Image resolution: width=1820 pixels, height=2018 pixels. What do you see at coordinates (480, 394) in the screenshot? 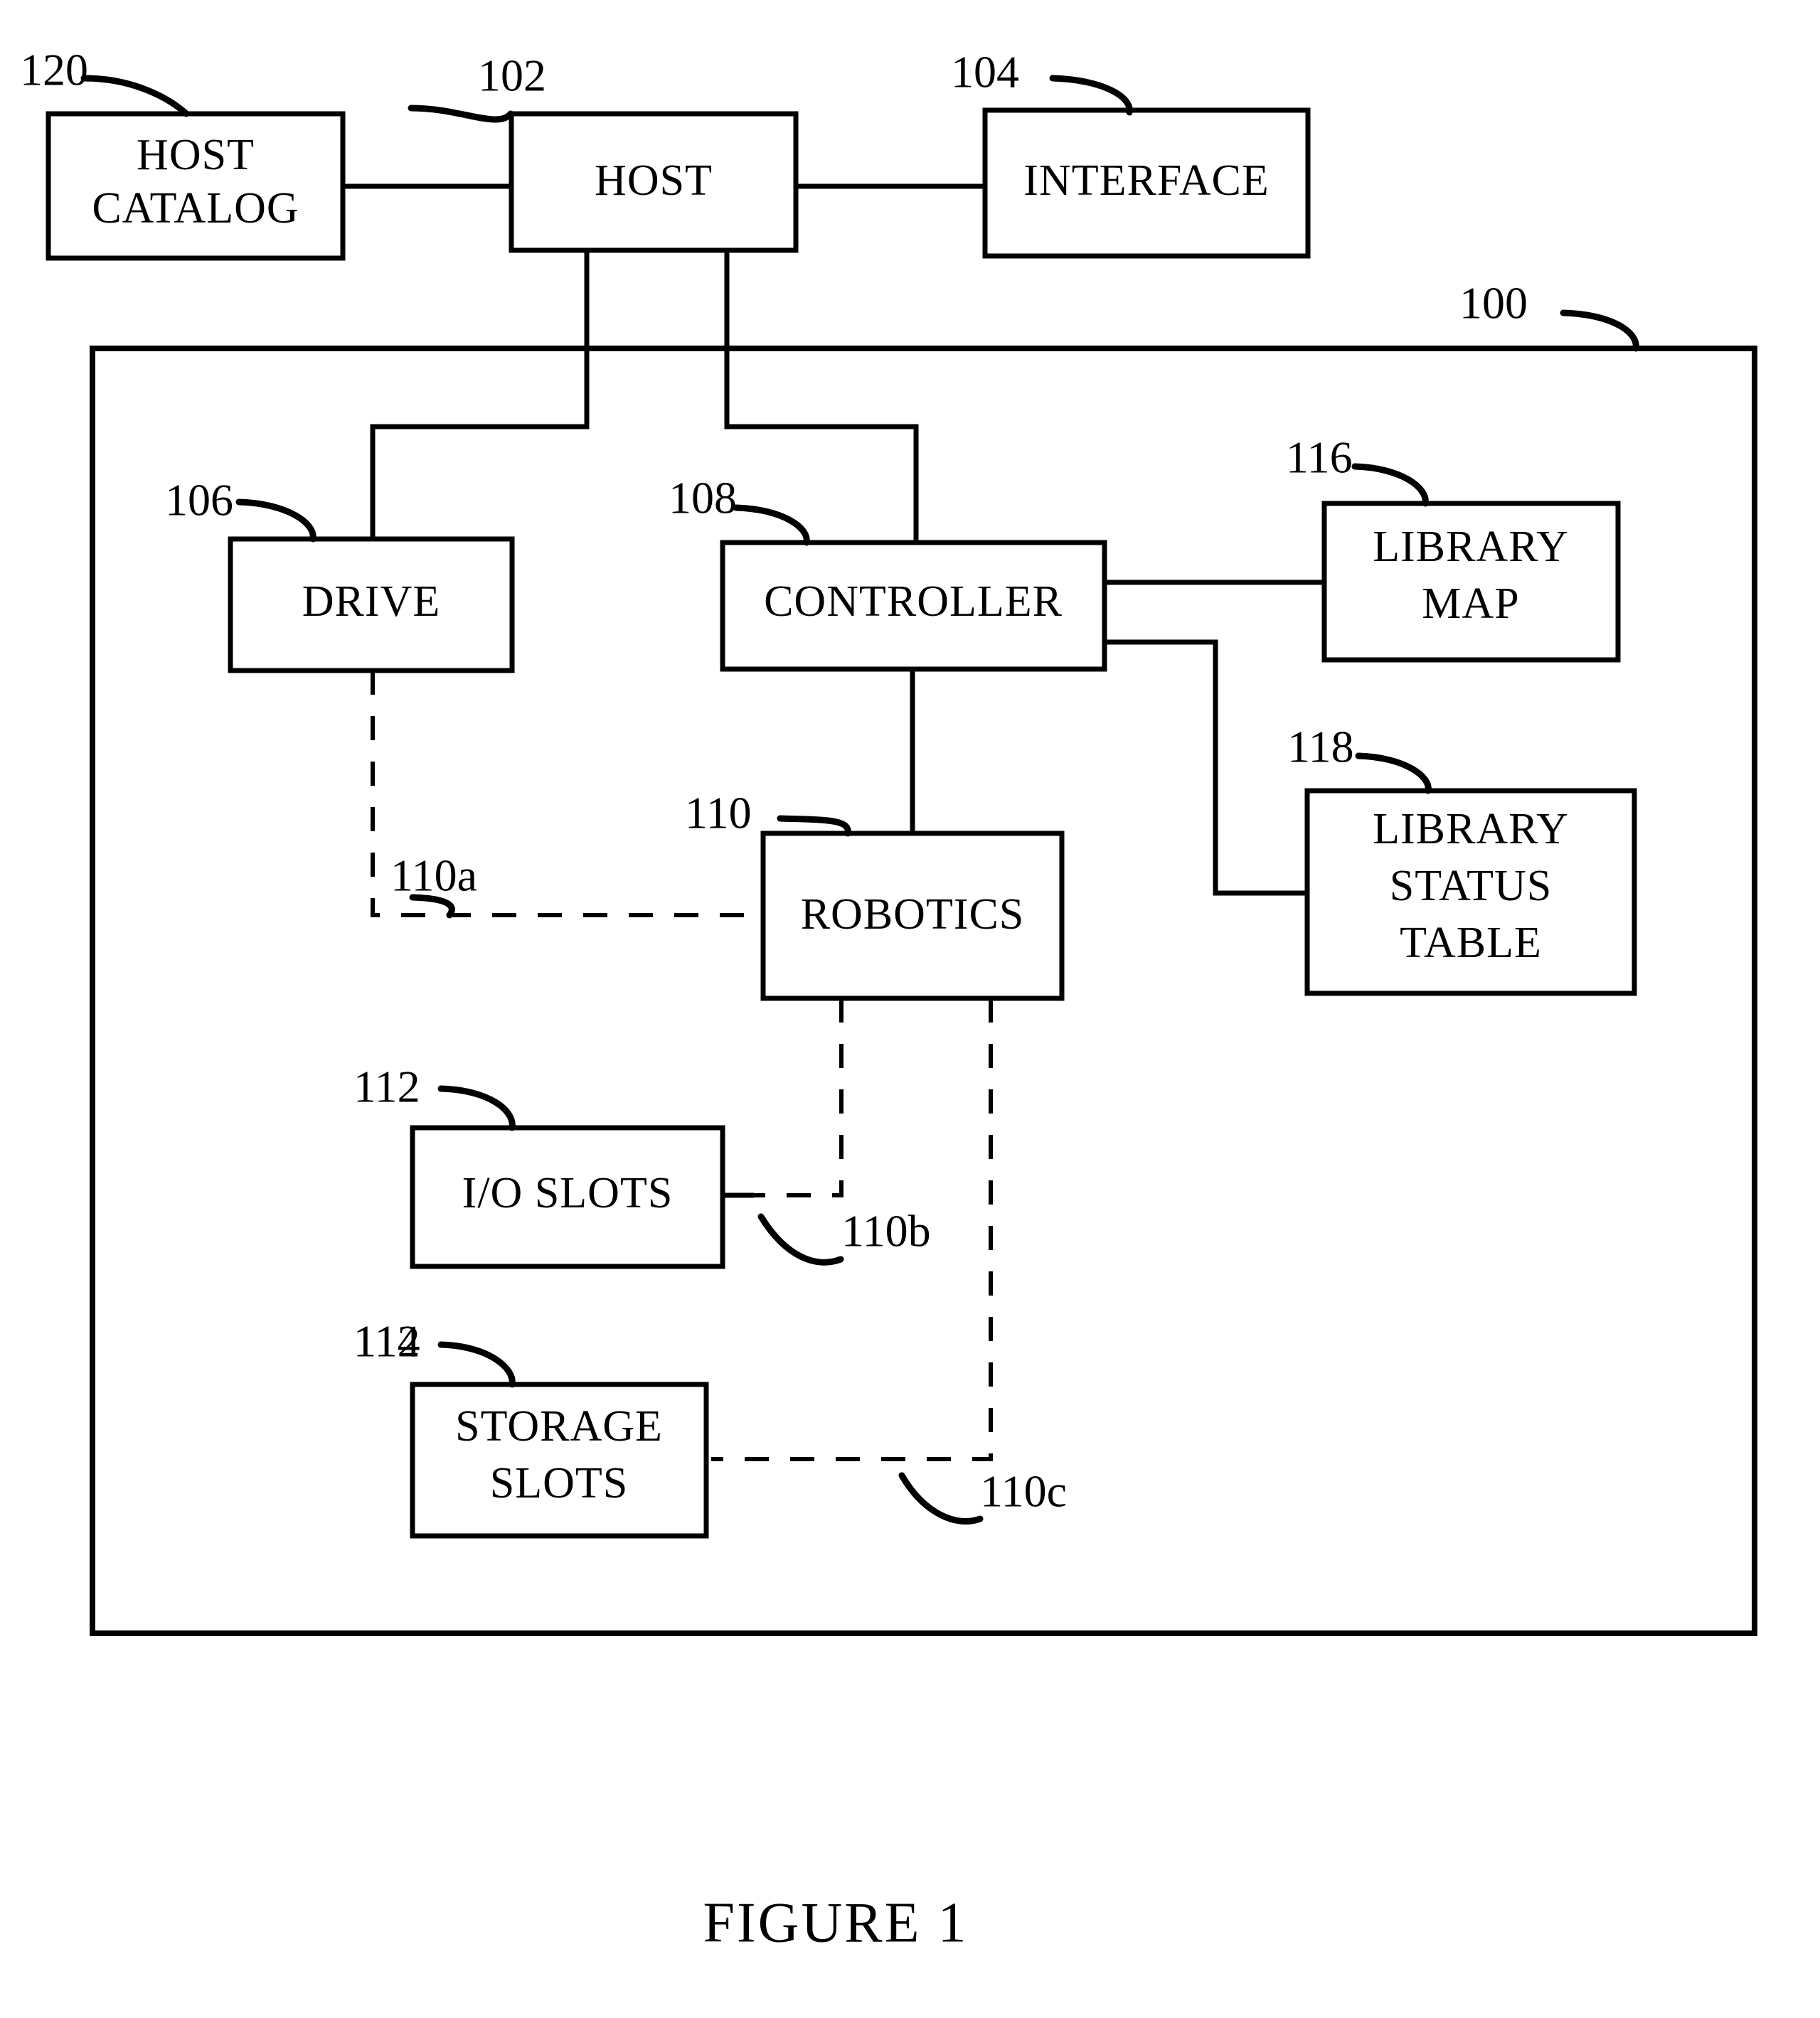
I see `connector-host-to-drive` at bounding box center [480, 394].